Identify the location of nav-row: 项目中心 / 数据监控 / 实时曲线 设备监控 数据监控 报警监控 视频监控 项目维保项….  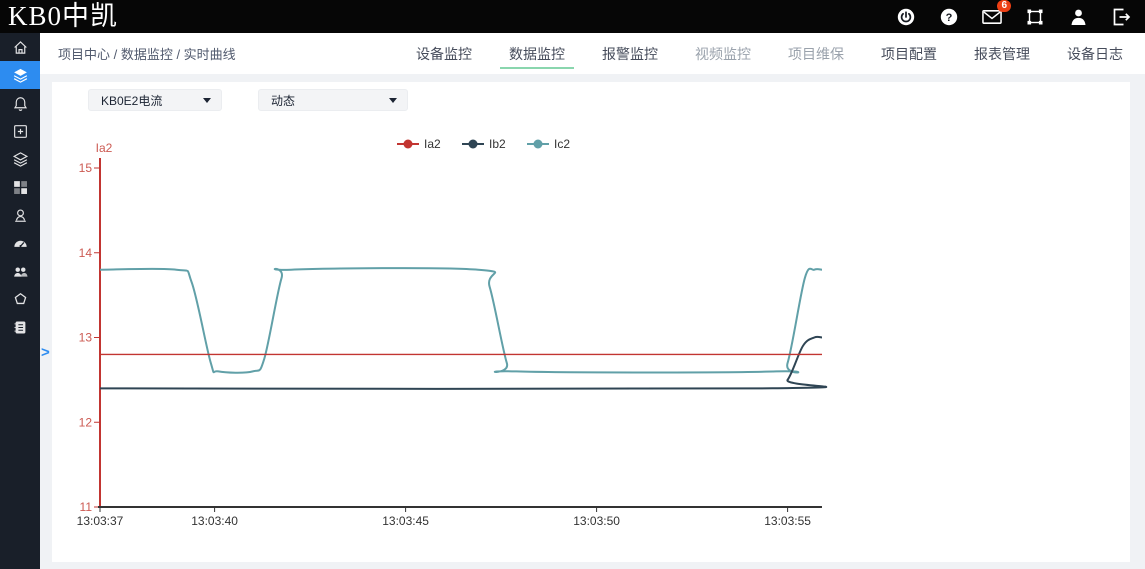
(592, 53).